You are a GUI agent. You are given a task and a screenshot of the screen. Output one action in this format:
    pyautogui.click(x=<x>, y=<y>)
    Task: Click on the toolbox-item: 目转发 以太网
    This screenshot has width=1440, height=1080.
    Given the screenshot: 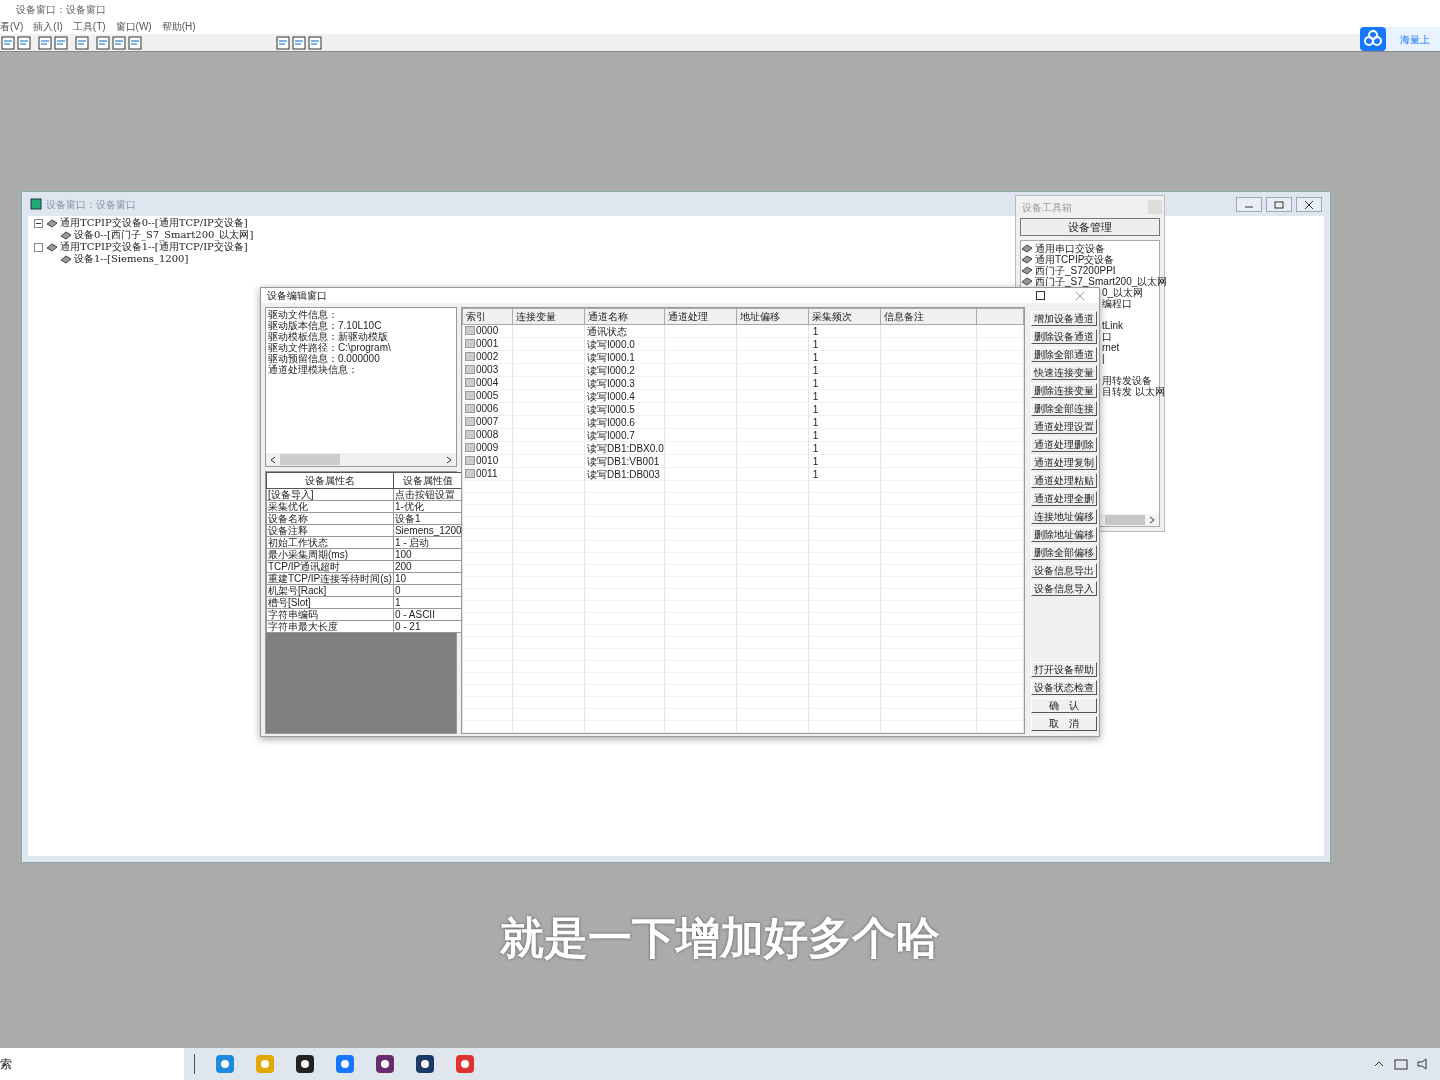 What is the action you would take?
    pyautogui.click(x=1133, y=391)
    